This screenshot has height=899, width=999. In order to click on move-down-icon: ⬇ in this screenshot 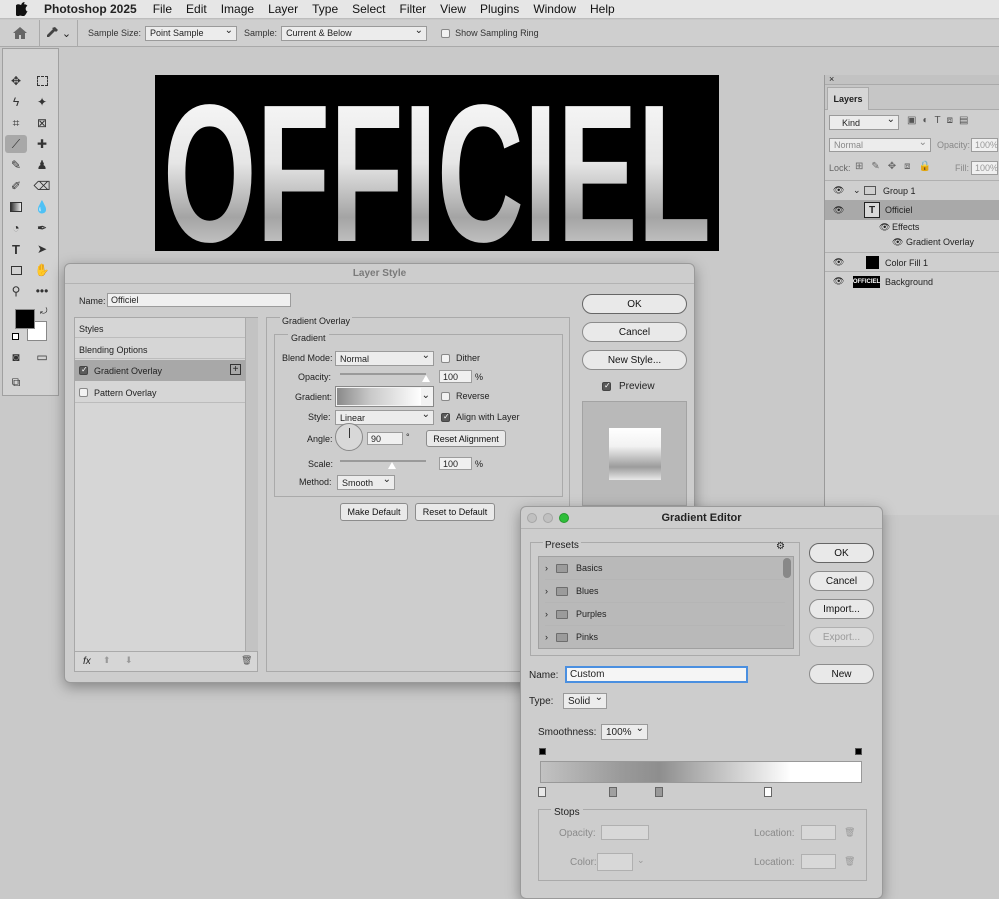, I will do `click(129, 660)`.